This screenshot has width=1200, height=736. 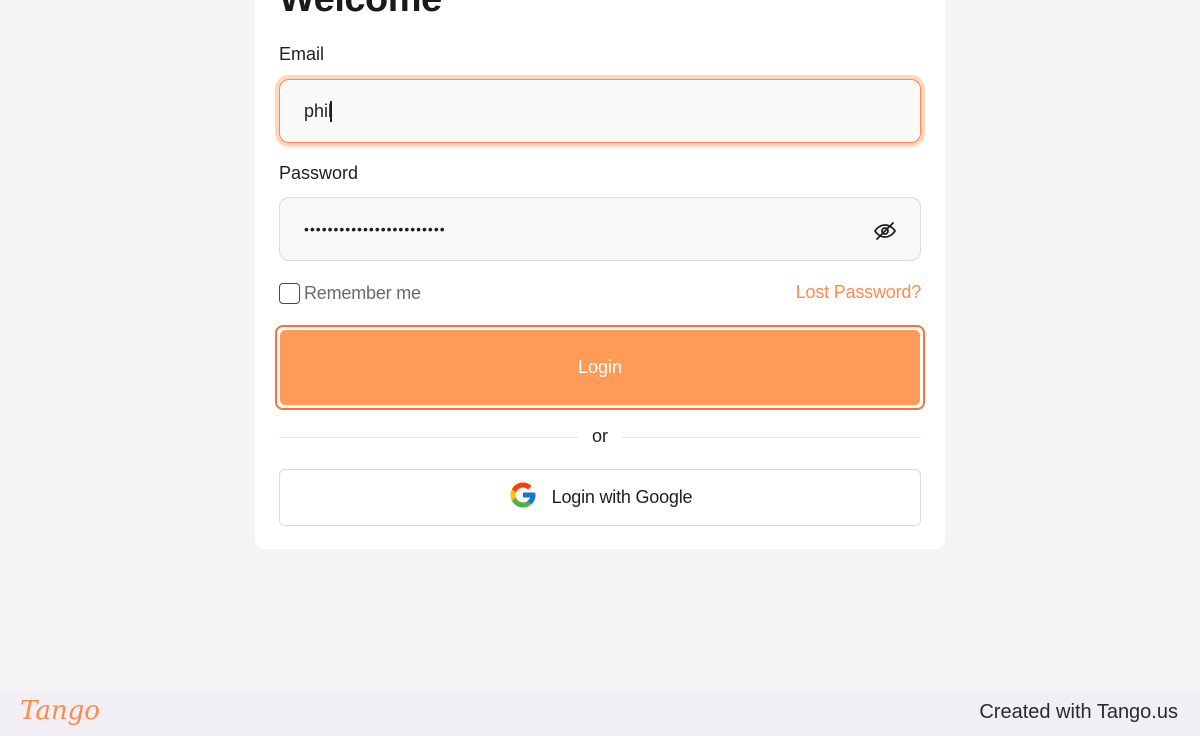 I want to click on divider-right, so click(x=771, y=437).